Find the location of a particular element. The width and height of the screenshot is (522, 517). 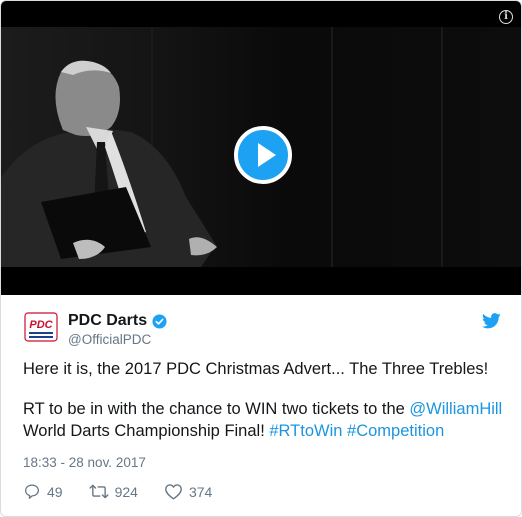

hashtag-link: #RTtoWin is located at coordinates (305, 431).